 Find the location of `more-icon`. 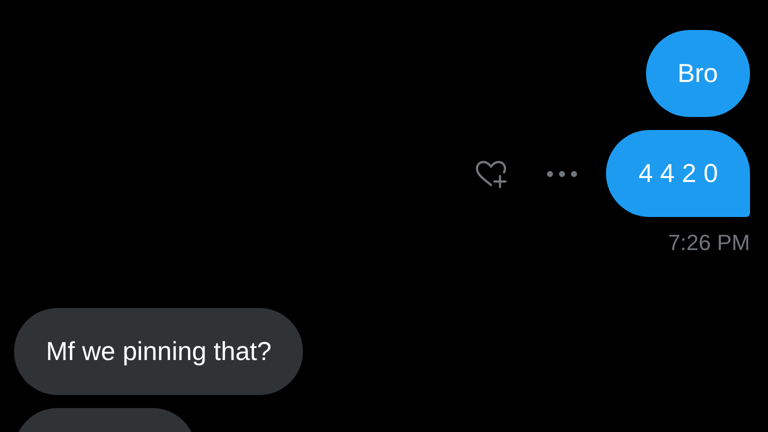

more-icon is located at coordinates (562, 174).